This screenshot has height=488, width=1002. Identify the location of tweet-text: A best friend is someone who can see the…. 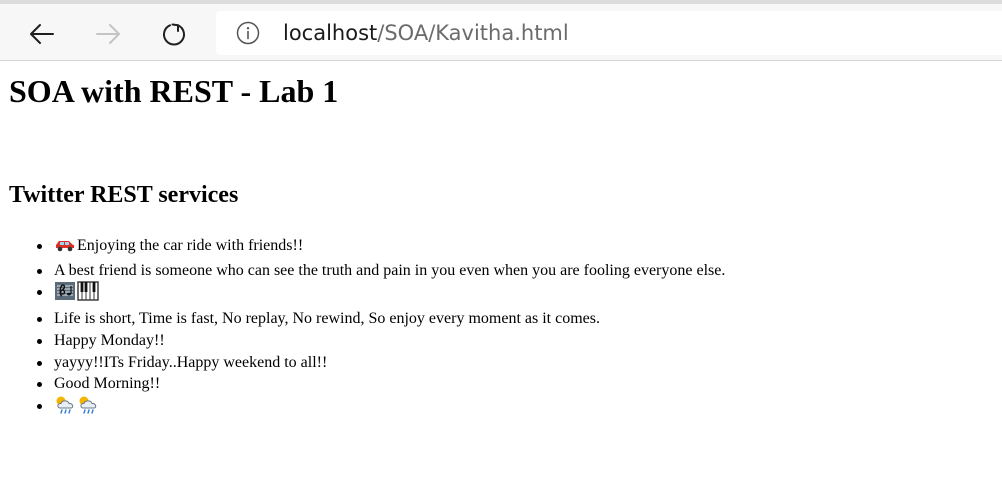
(390, 270).